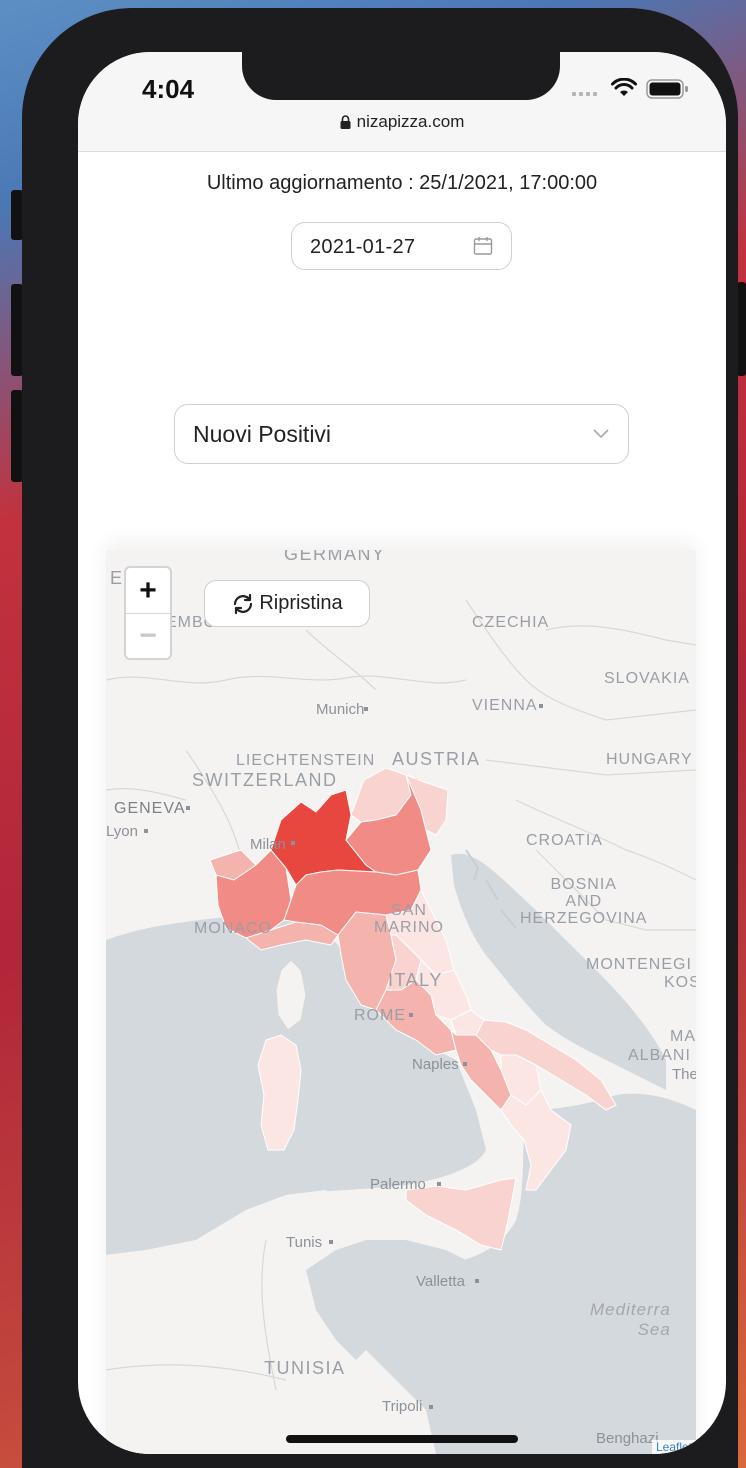 This screenshot has height=1468, width=746. Describe the element at coordinates (345, 122) in the screenshot. I see `lock-icon` at that location.